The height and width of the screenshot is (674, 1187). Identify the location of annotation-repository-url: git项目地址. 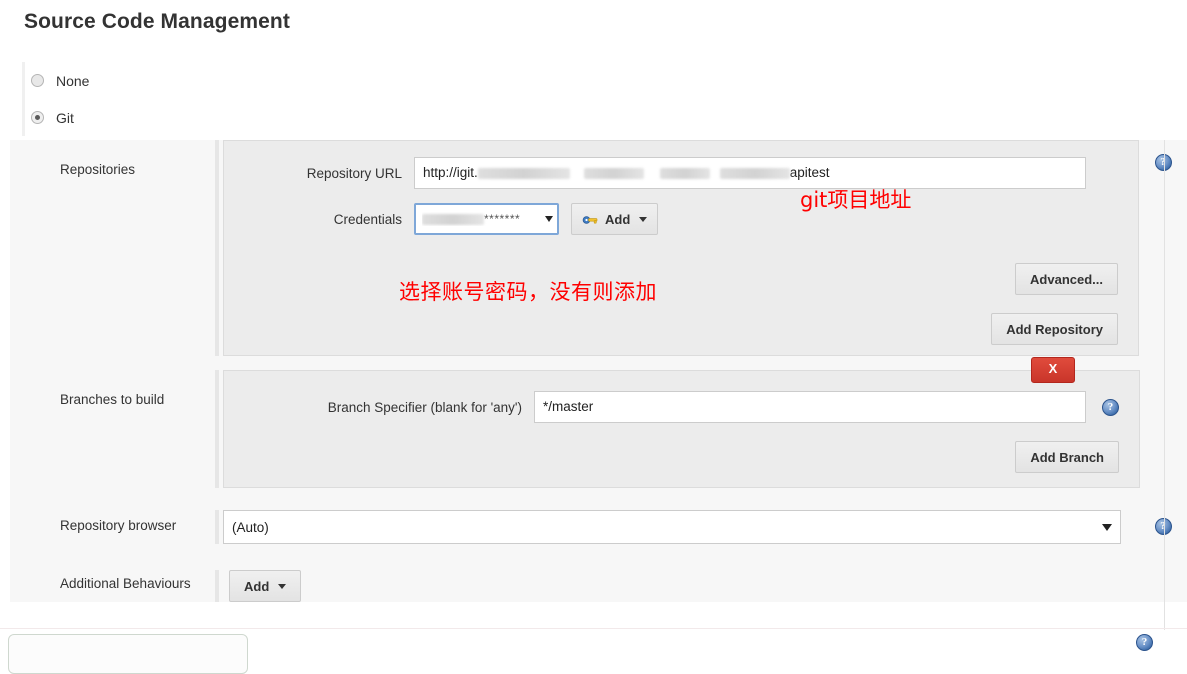
(856, 200).